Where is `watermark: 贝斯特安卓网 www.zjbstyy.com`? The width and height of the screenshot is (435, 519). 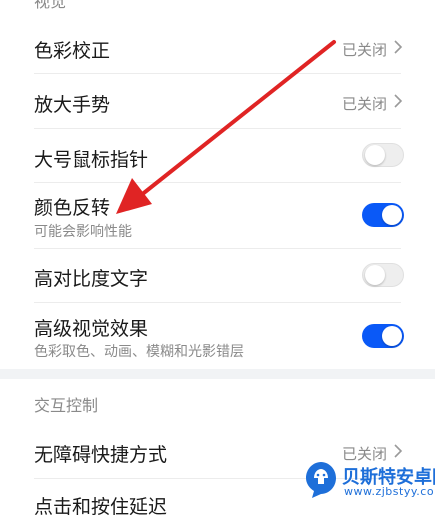
watermark: 贝斯特安卓网 www.zjbstyy.com is located at coordinates (367, 480).